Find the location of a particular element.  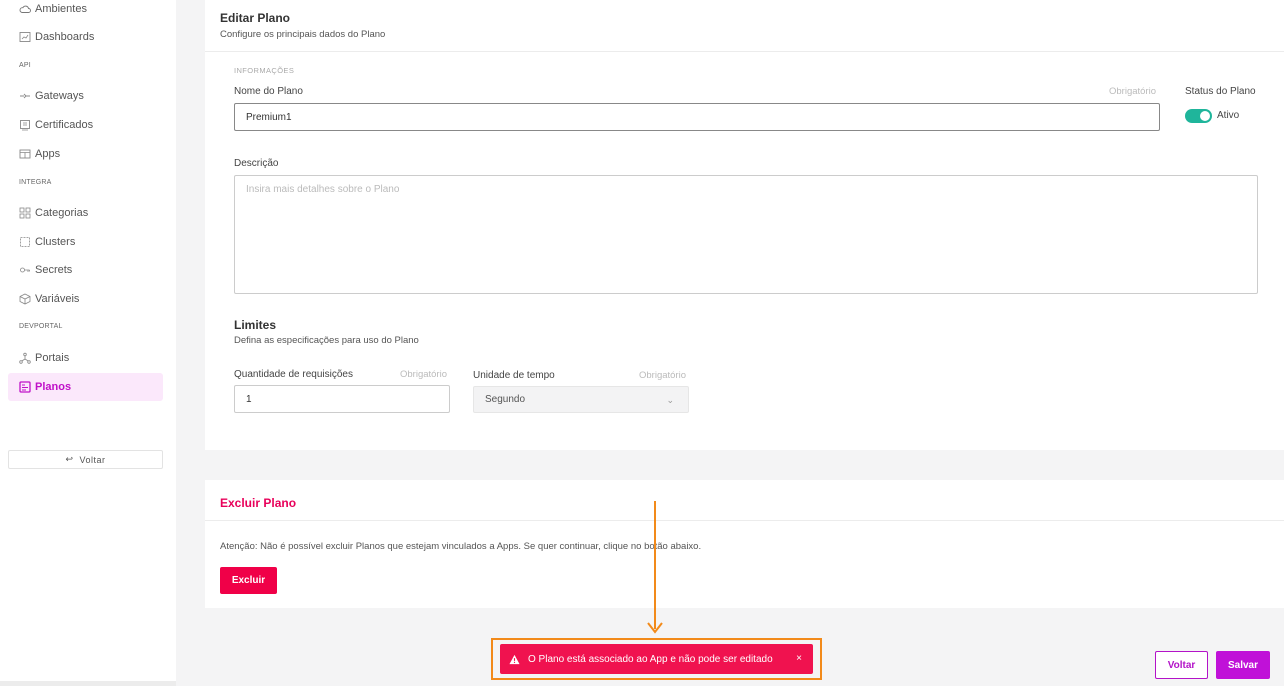

gateway-icon is located at coordinates (25, 96).